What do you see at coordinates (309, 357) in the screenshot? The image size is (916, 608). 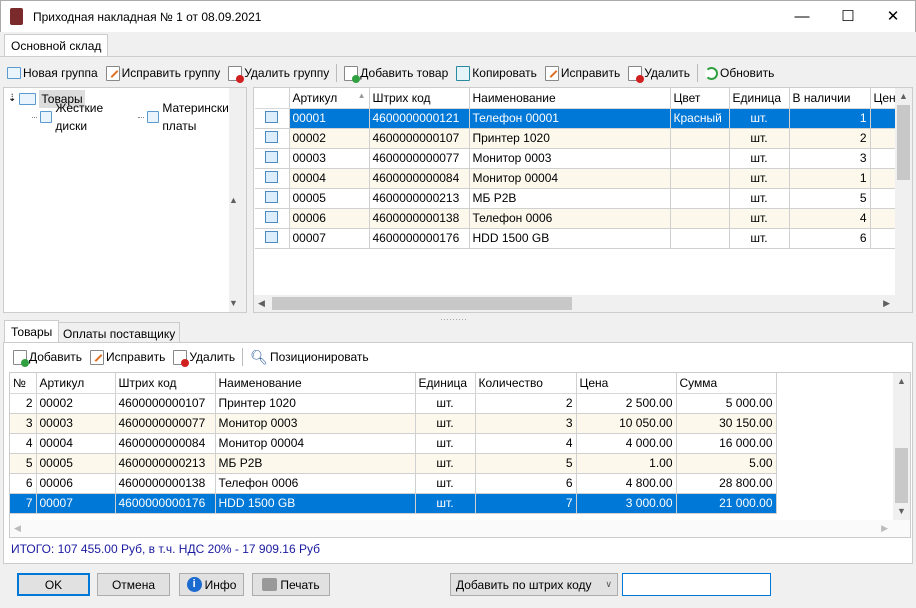 I see `locate-button: 🔍︎ Позиционировать` at bounding box center [309, 357].